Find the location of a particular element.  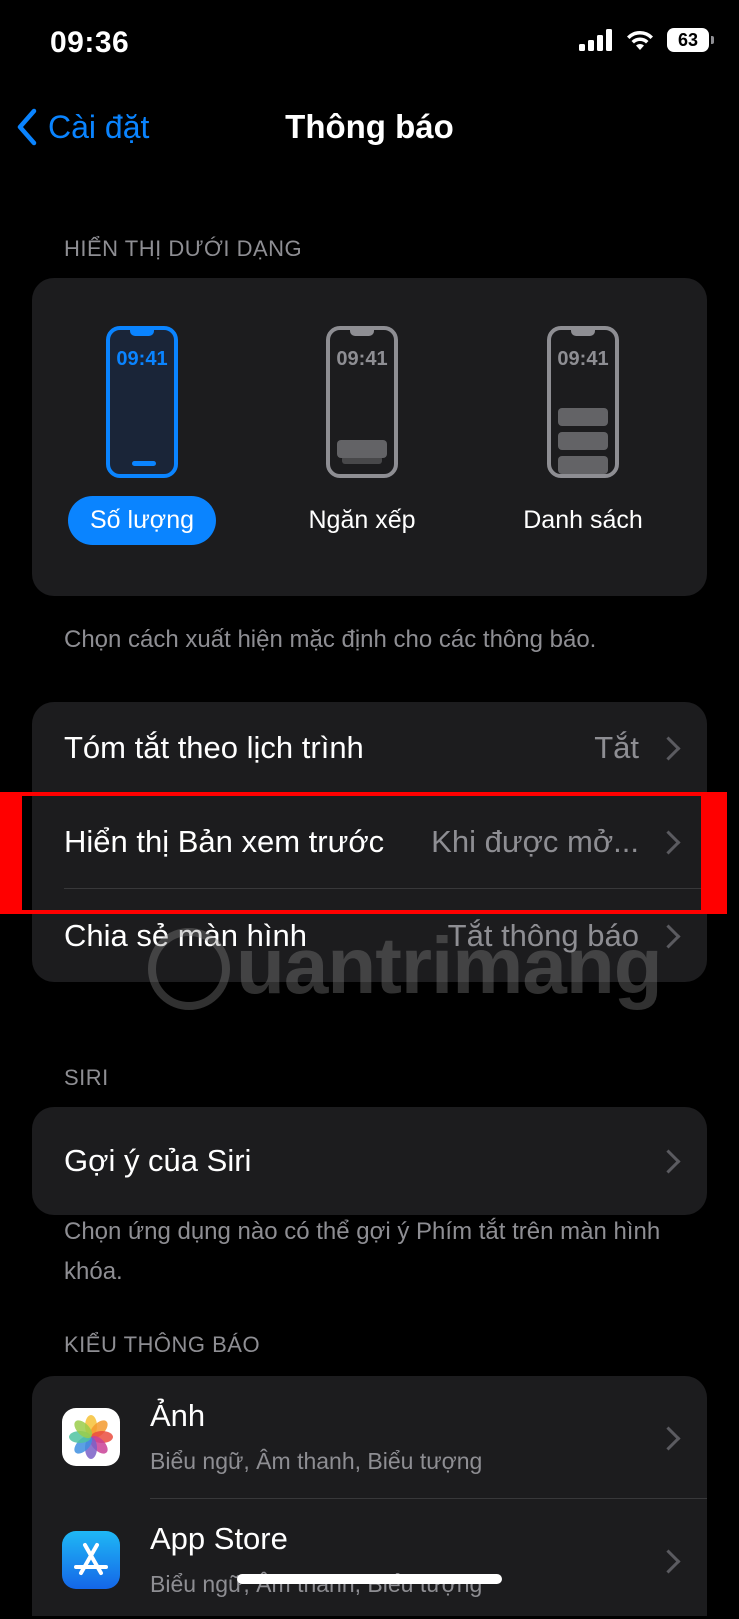

row-value: Tắt is located at coordinates (616, 747).